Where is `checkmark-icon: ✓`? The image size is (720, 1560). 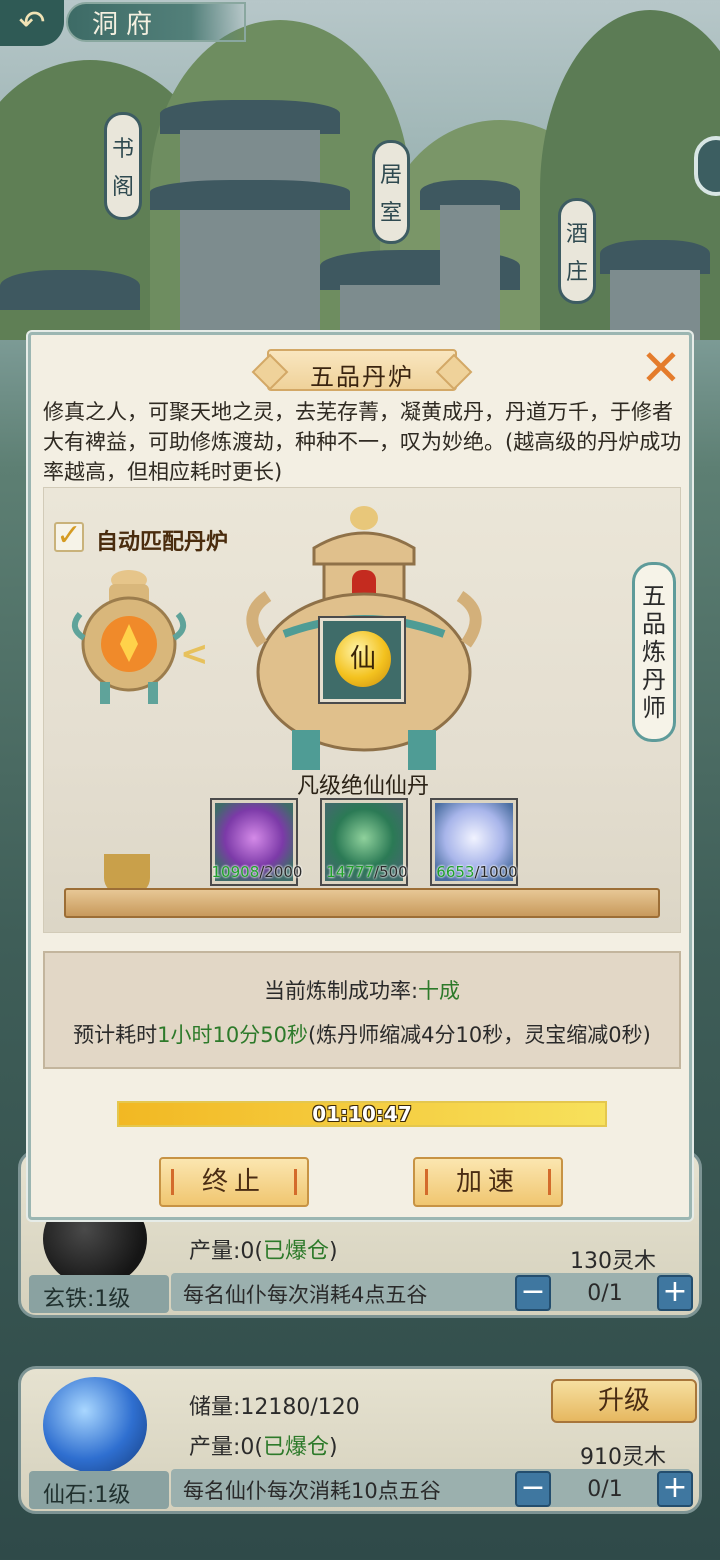
checkmark-icon: ✓ is located at coordinates (69, 535).